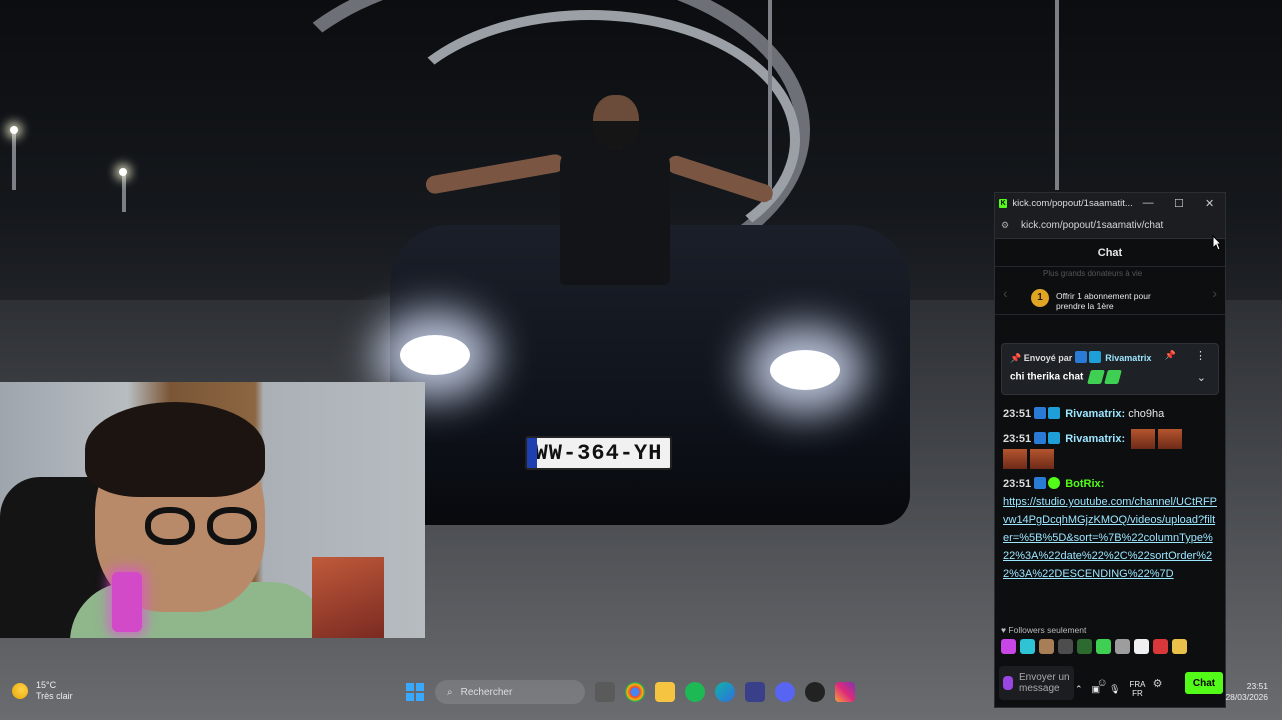  Describe the element at coordinates (1217, 243) in the screenshot. I see `mouse-cursor-icon` at that location.